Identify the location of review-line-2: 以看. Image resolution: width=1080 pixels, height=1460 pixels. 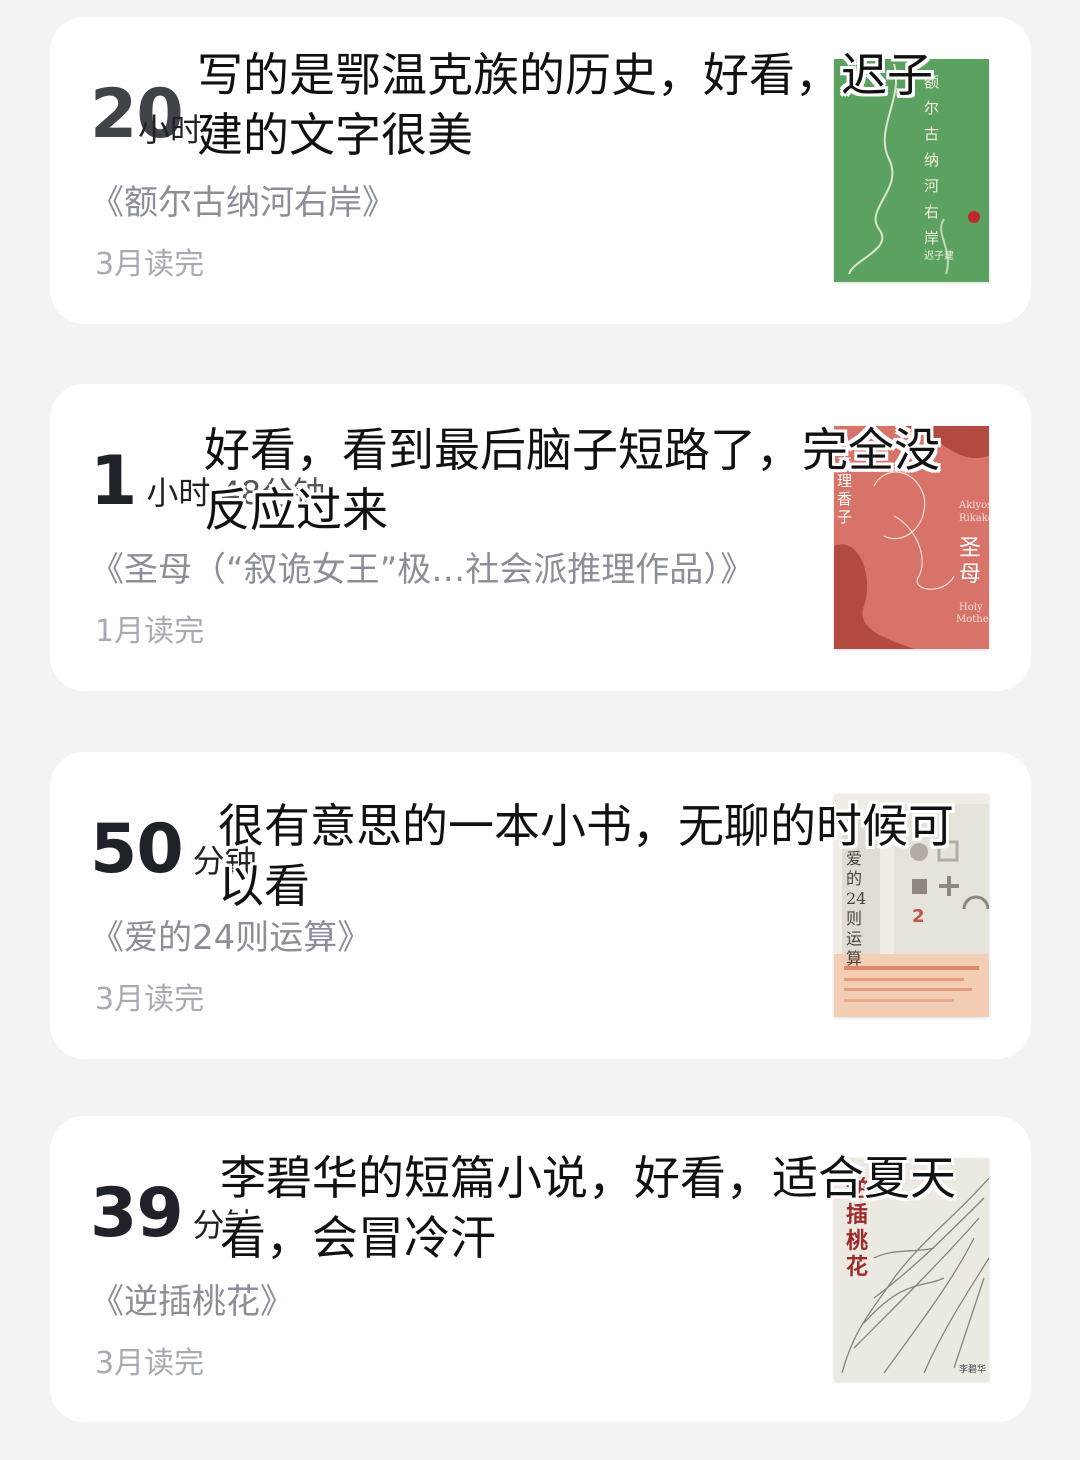
(264, 886).